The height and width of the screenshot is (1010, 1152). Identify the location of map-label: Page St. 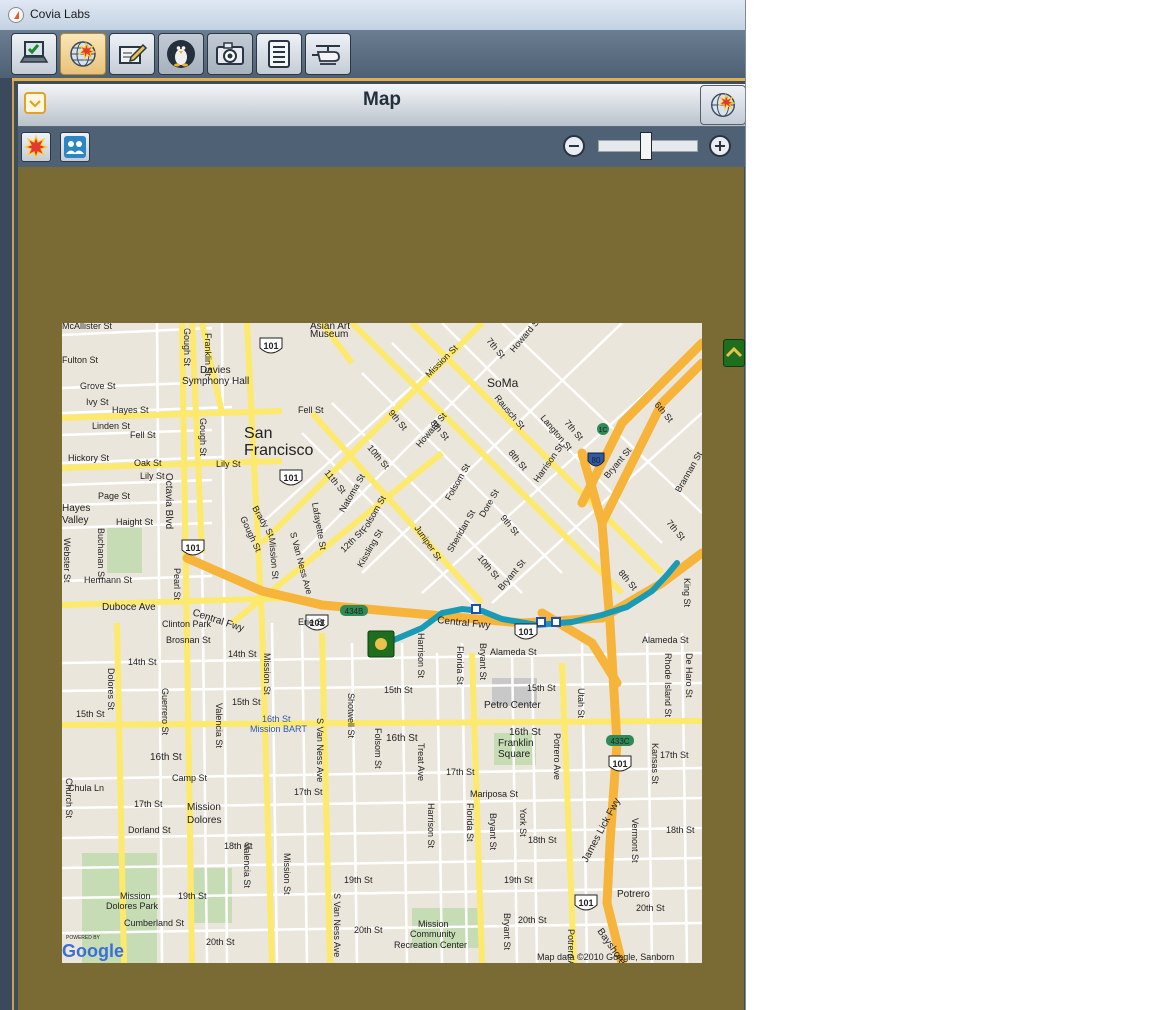
(114, 496).